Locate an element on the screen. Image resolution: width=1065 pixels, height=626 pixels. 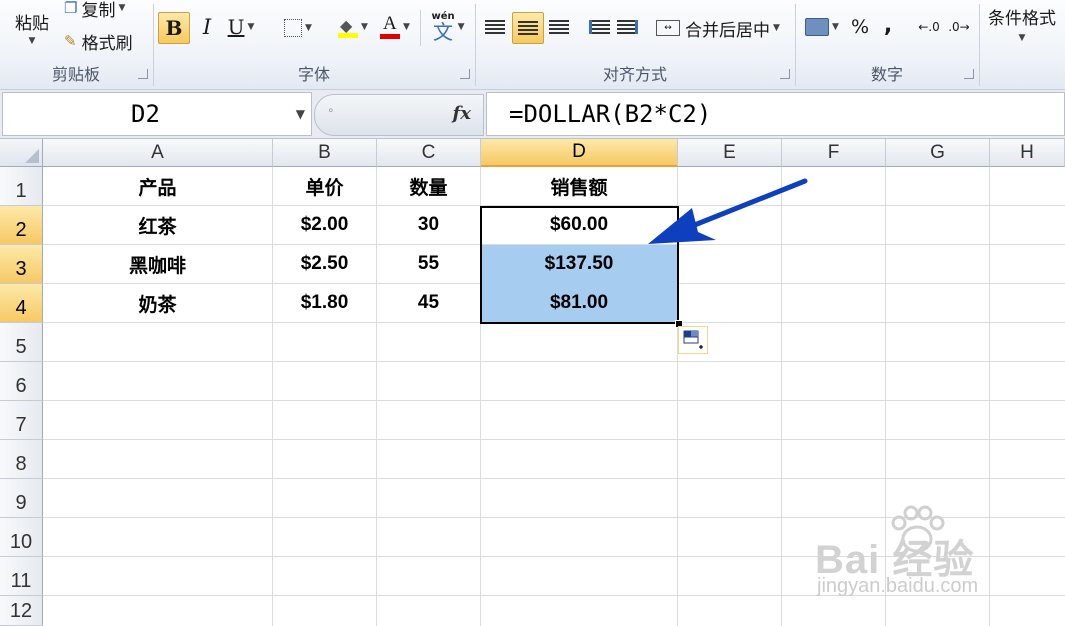
accounting-format-button: ▼ is located at coordinates (822, 27).